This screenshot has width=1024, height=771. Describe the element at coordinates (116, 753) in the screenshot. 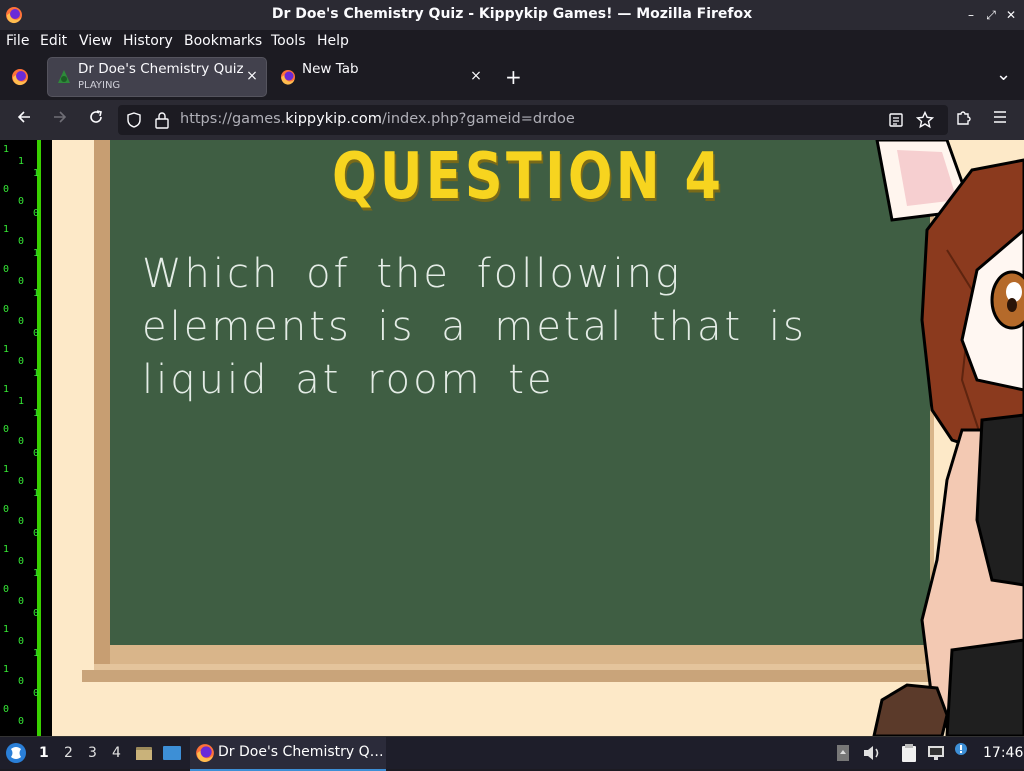

I see `workspace-4: 4` at that location.